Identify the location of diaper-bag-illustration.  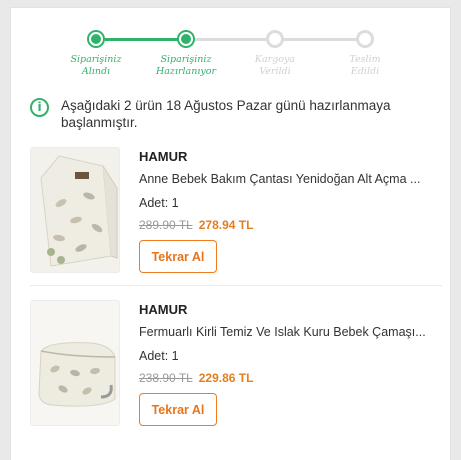
(75, 210).